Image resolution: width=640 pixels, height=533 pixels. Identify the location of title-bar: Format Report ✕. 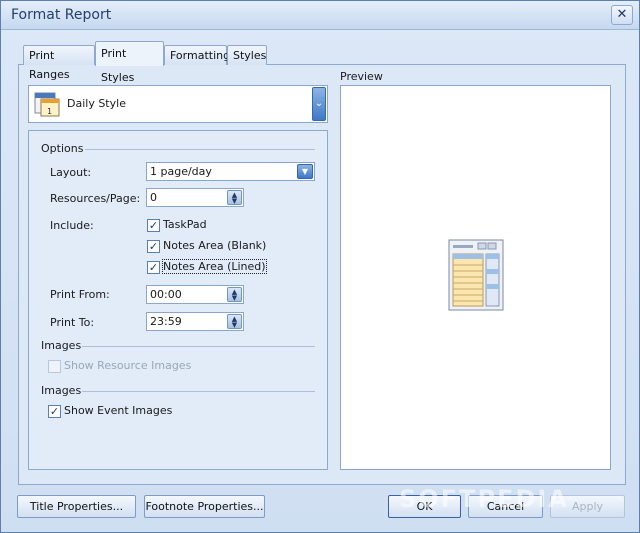
(320, 15).